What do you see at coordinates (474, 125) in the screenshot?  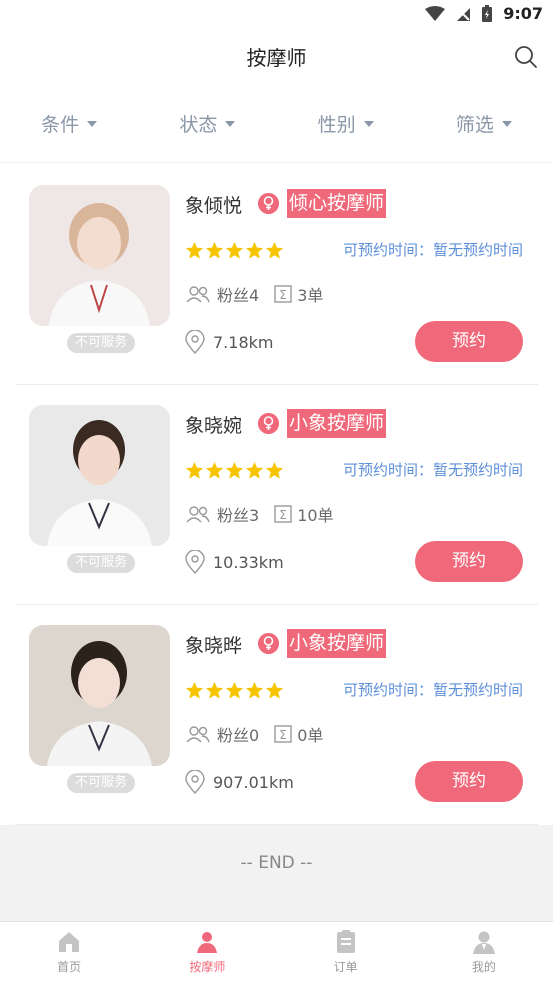 I see `filter-label: 筛选` at bounding box center [474, 125].